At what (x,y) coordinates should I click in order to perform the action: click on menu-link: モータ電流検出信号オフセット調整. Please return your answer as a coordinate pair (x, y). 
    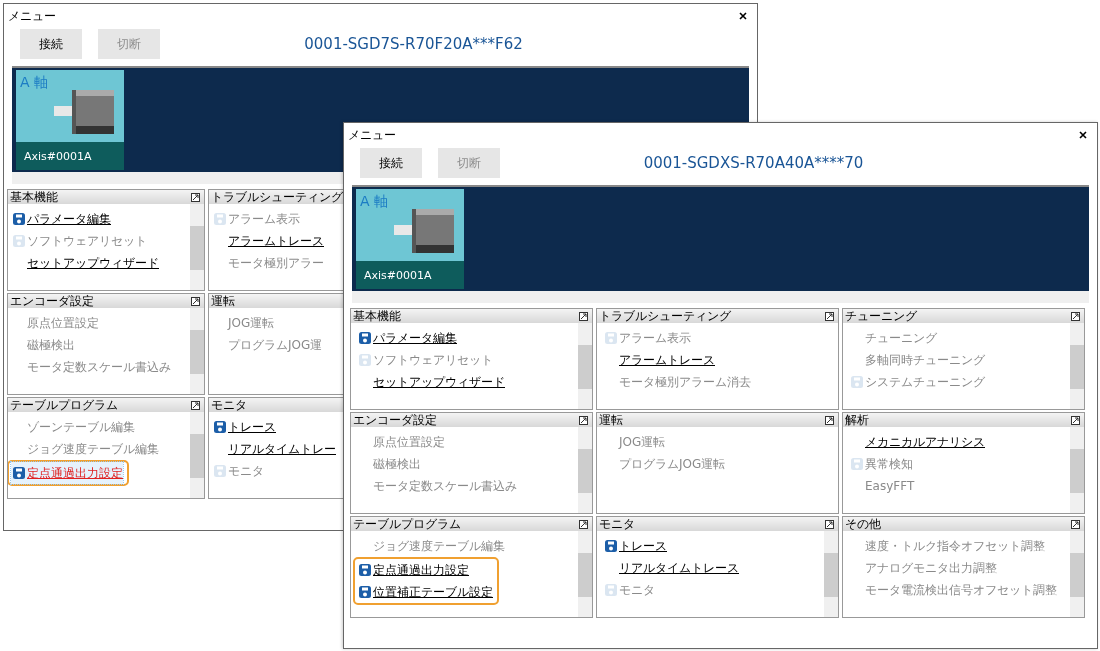
    Looking at the image, I should click on (961, 590).